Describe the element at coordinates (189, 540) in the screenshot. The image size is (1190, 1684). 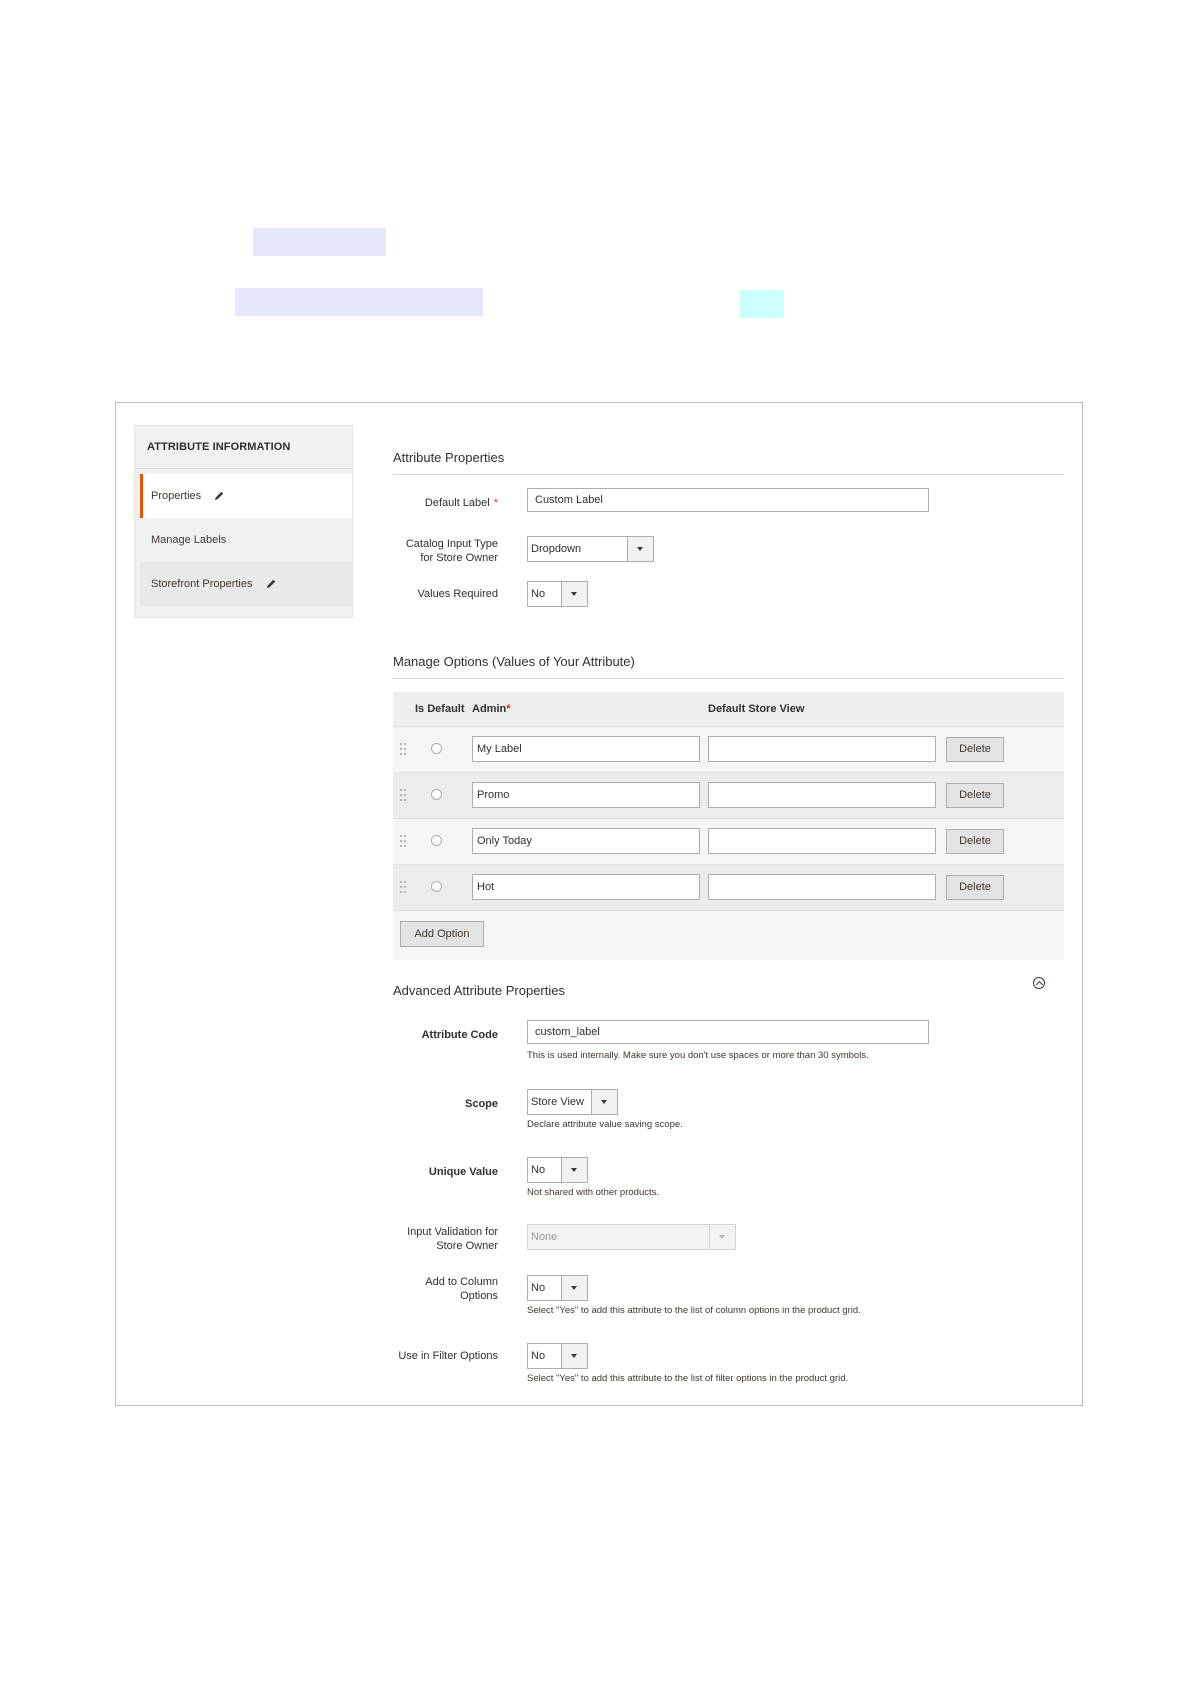
I see `sidebar-item-label: Manage Labels` at that location.